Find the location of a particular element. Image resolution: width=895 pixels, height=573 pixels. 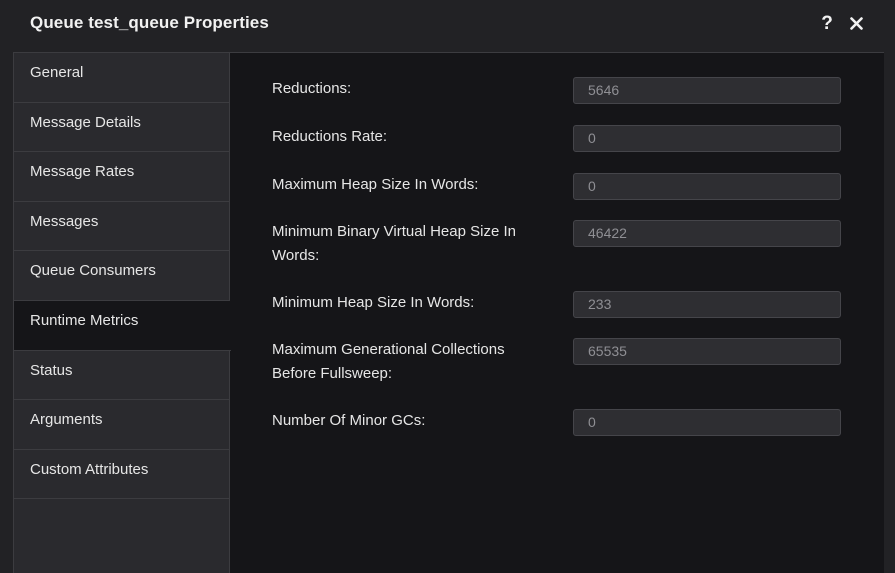

sidebar-item-message-details: Message Details is located at coordinates (121, 127).